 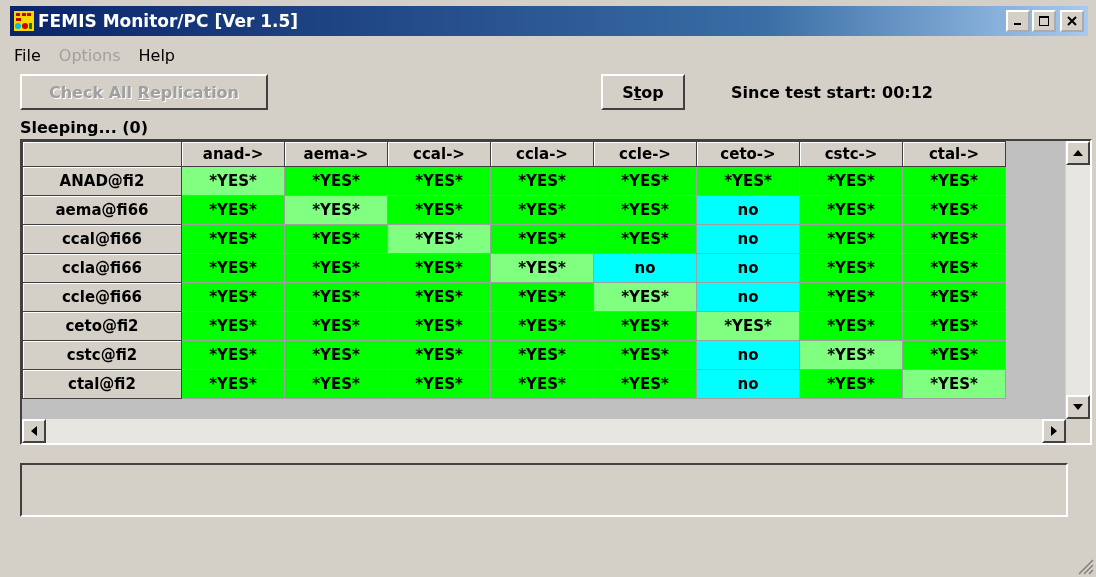 I want to click on row-header: cstc@fi2, so click(x=102, y=355).